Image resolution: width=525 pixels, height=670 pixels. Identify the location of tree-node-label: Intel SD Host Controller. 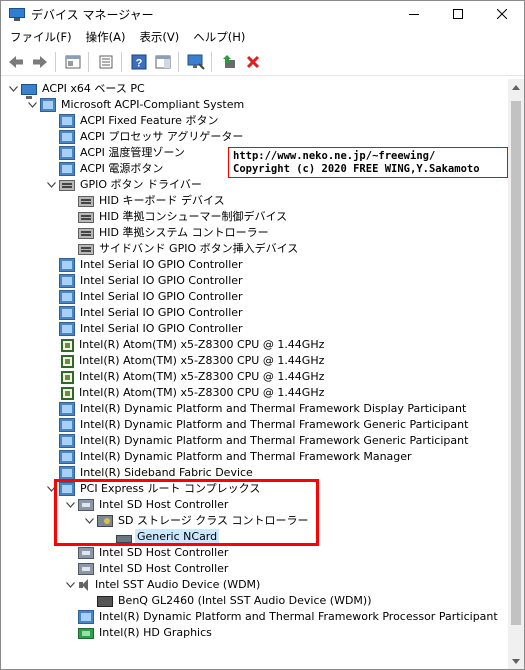
(164, 552).